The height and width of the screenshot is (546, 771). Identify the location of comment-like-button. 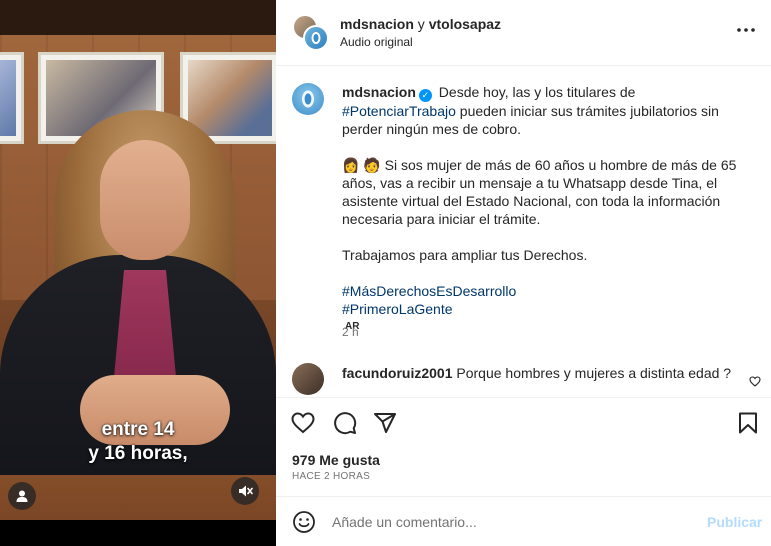
(755, 383).